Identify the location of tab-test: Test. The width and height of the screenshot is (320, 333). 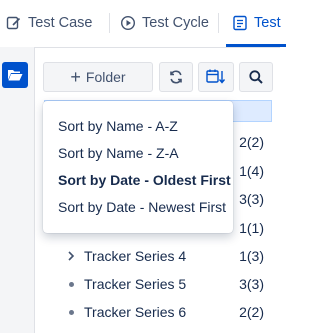
(256, 23).